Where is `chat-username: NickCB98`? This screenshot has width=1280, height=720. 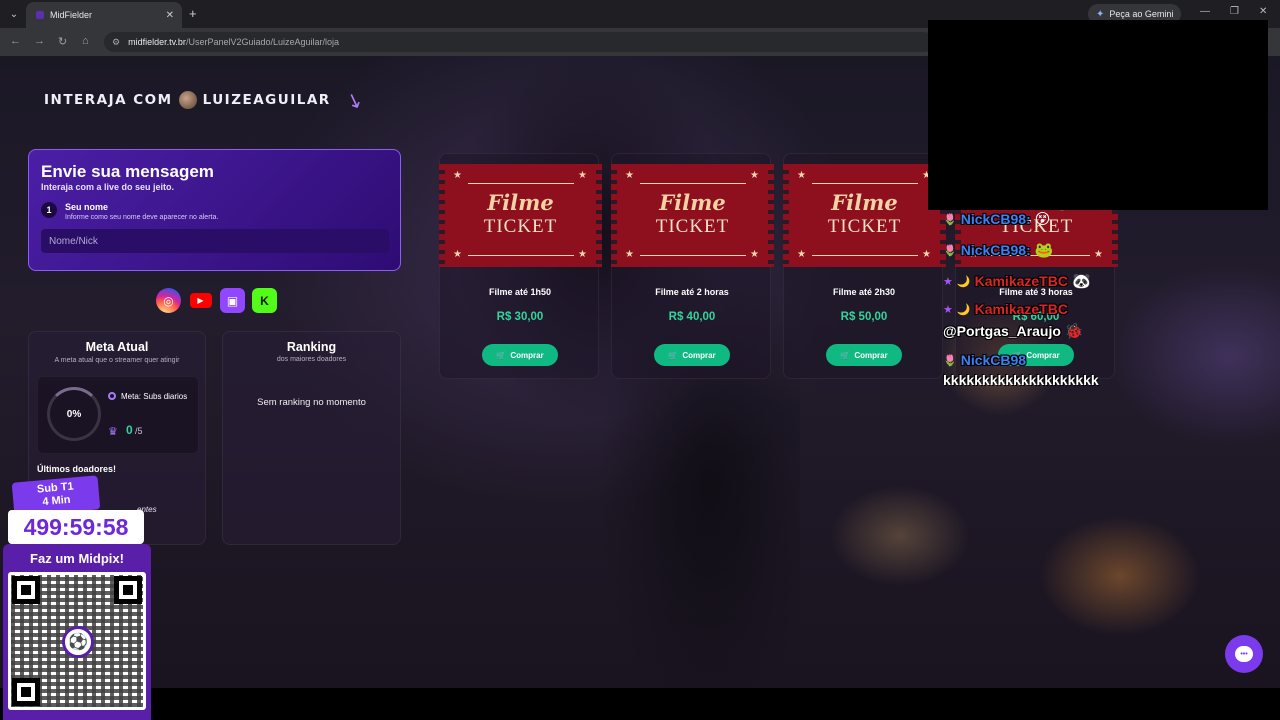 chat-username: NickCB98 is located at coordinates (993, 360).